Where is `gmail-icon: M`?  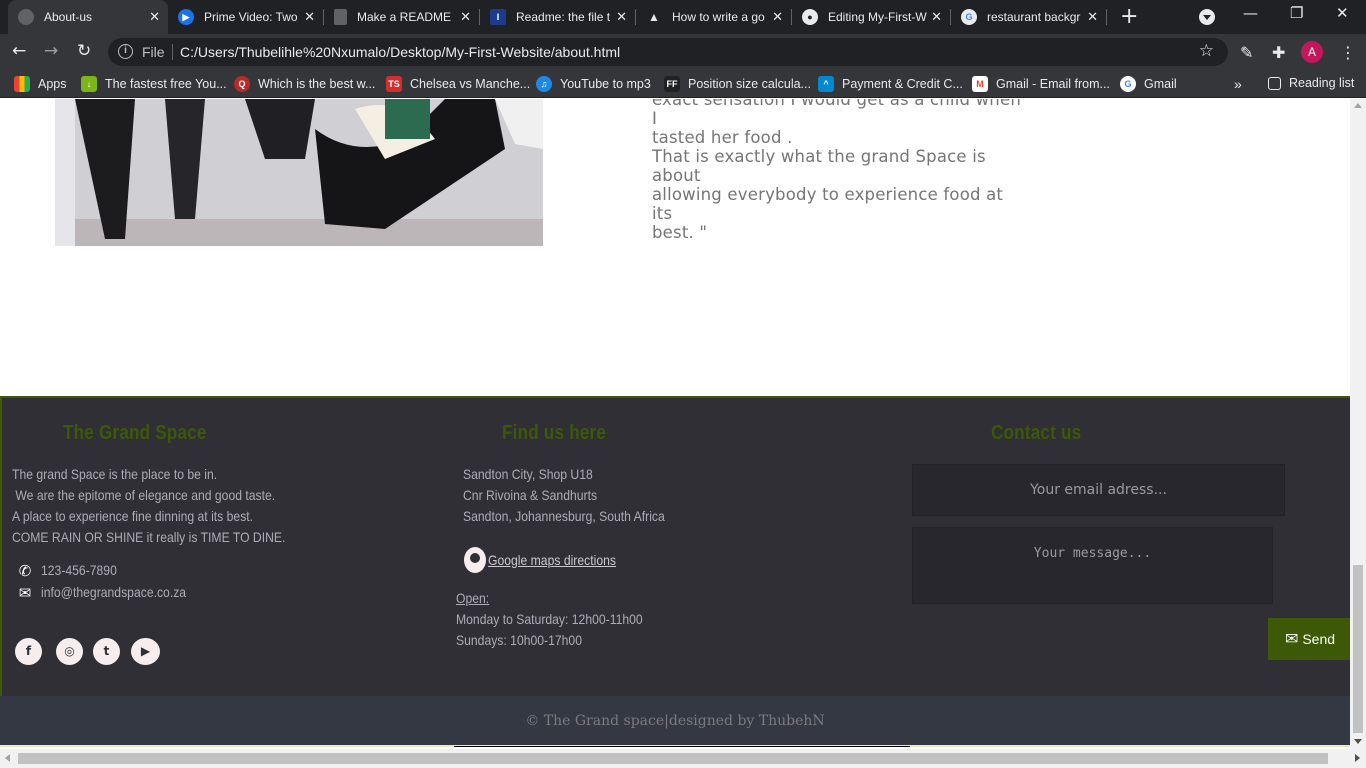
gmail-icon: M is located at coordinates (980, 84).